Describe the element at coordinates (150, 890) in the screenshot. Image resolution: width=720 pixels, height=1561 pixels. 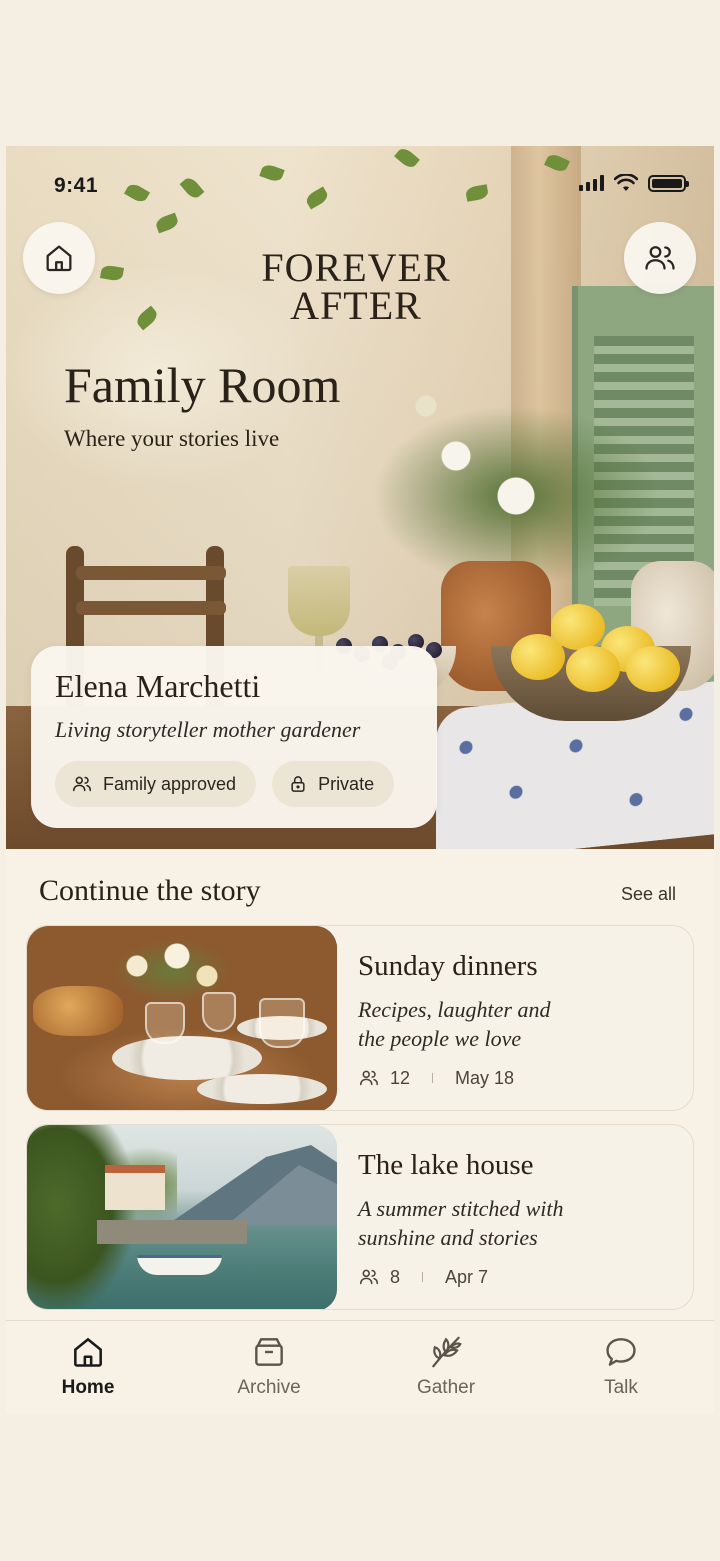
I see `section-title: Continue the story` at that location.